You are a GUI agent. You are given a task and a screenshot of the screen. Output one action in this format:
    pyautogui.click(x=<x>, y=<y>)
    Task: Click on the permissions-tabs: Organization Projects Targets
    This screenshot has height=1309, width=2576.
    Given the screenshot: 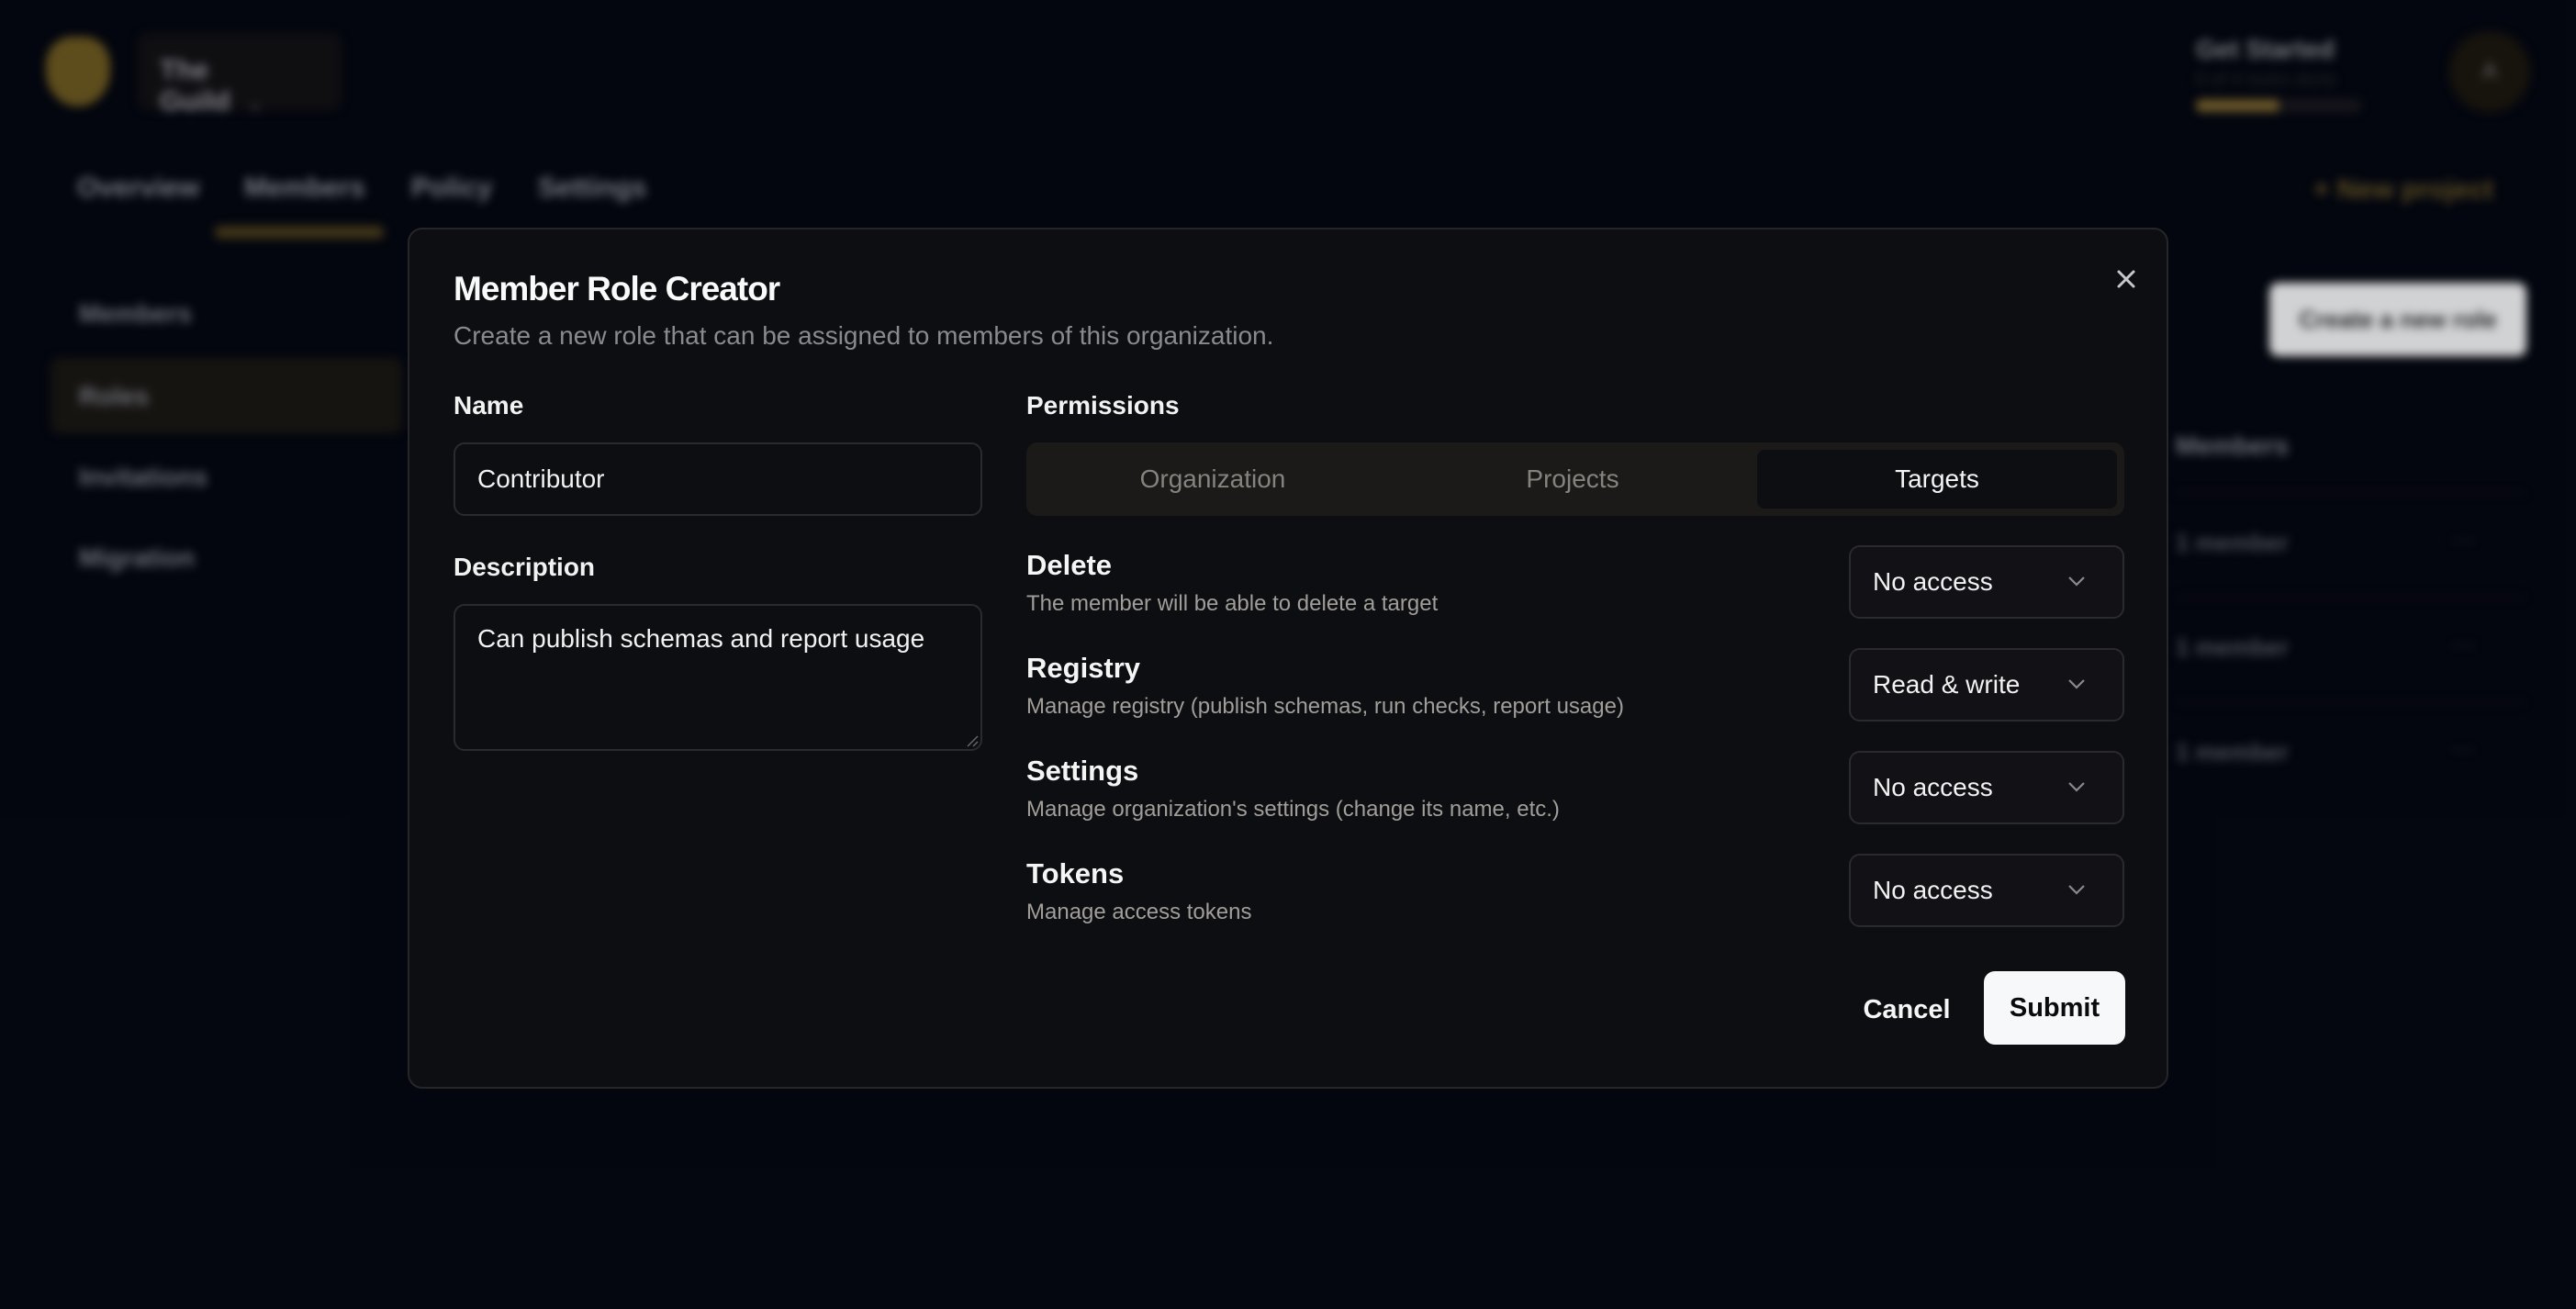 What is the action you would take?
    pyautogui.click(x=1575, y=479)
    